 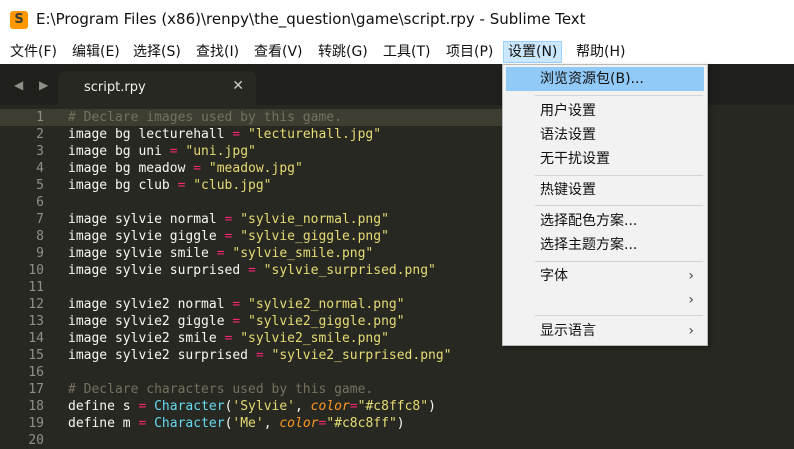 What do you see at coordinates (314, 338) in the screenshot?
I see `code-token: "sylvie2_smile.png"` at bounding box center [314, 338].